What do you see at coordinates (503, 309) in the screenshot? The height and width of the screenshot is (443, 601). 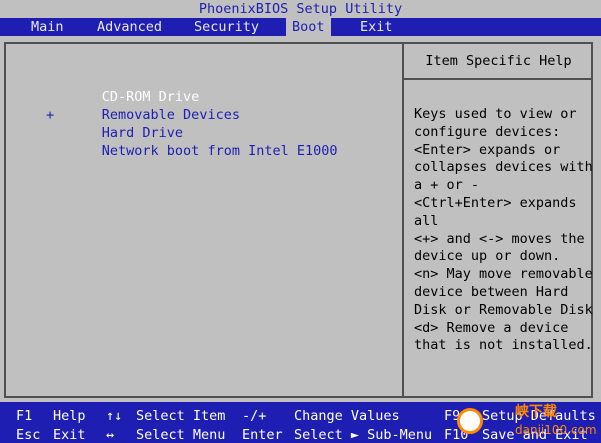 I see `help-line: Disk or Removable Disk` at bounding box center [503, 309].